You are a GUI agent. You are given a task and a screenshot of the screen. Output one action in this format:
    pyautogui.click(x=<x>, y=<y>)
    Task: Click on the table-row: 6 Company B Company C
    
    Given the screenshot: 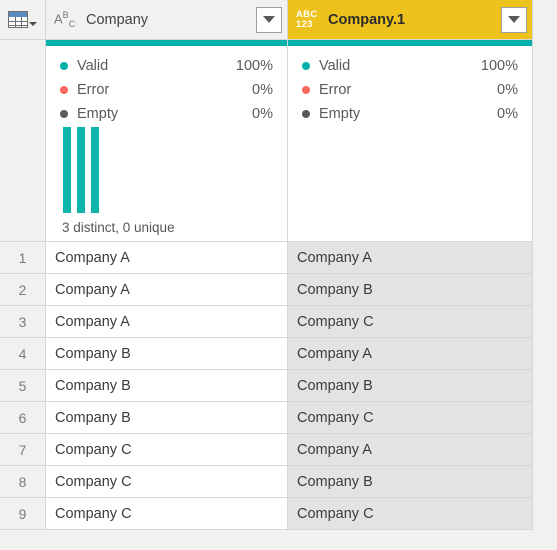 What is the action you would take?
    pyautogui.click(x=266, y=418)
    